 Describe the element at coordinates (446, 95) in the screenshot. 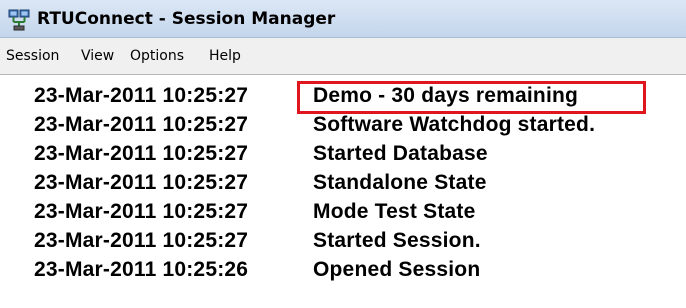

I see `log-message: Demo - 30 days remaining` at that location.